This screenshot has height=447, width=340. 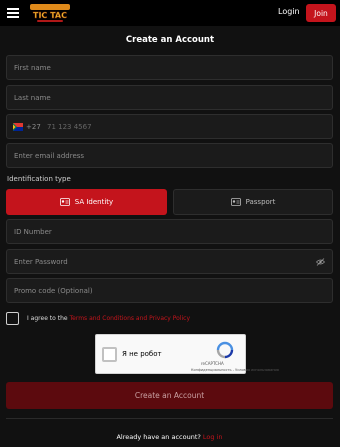 What do you see at coordinates (94, 202) in the screenshot?
I see `id-type-sa-identity-label: SA Identity` at bounding box center [94, 202].